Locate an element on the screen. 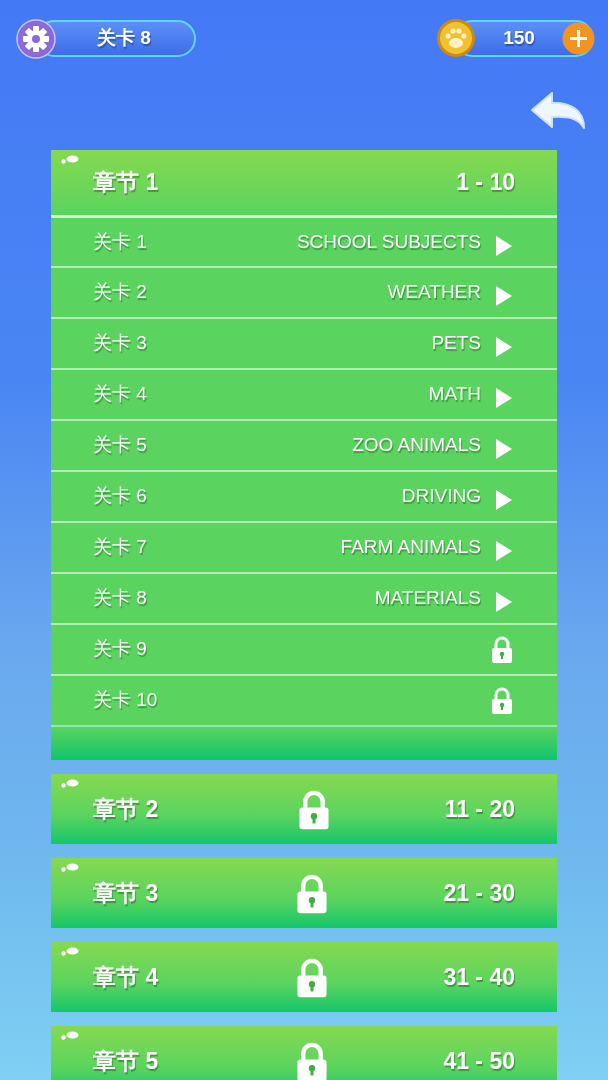 The image size is (608, 1080). chapter-range: 41 - 50 is located at coordinates (479, 1061).